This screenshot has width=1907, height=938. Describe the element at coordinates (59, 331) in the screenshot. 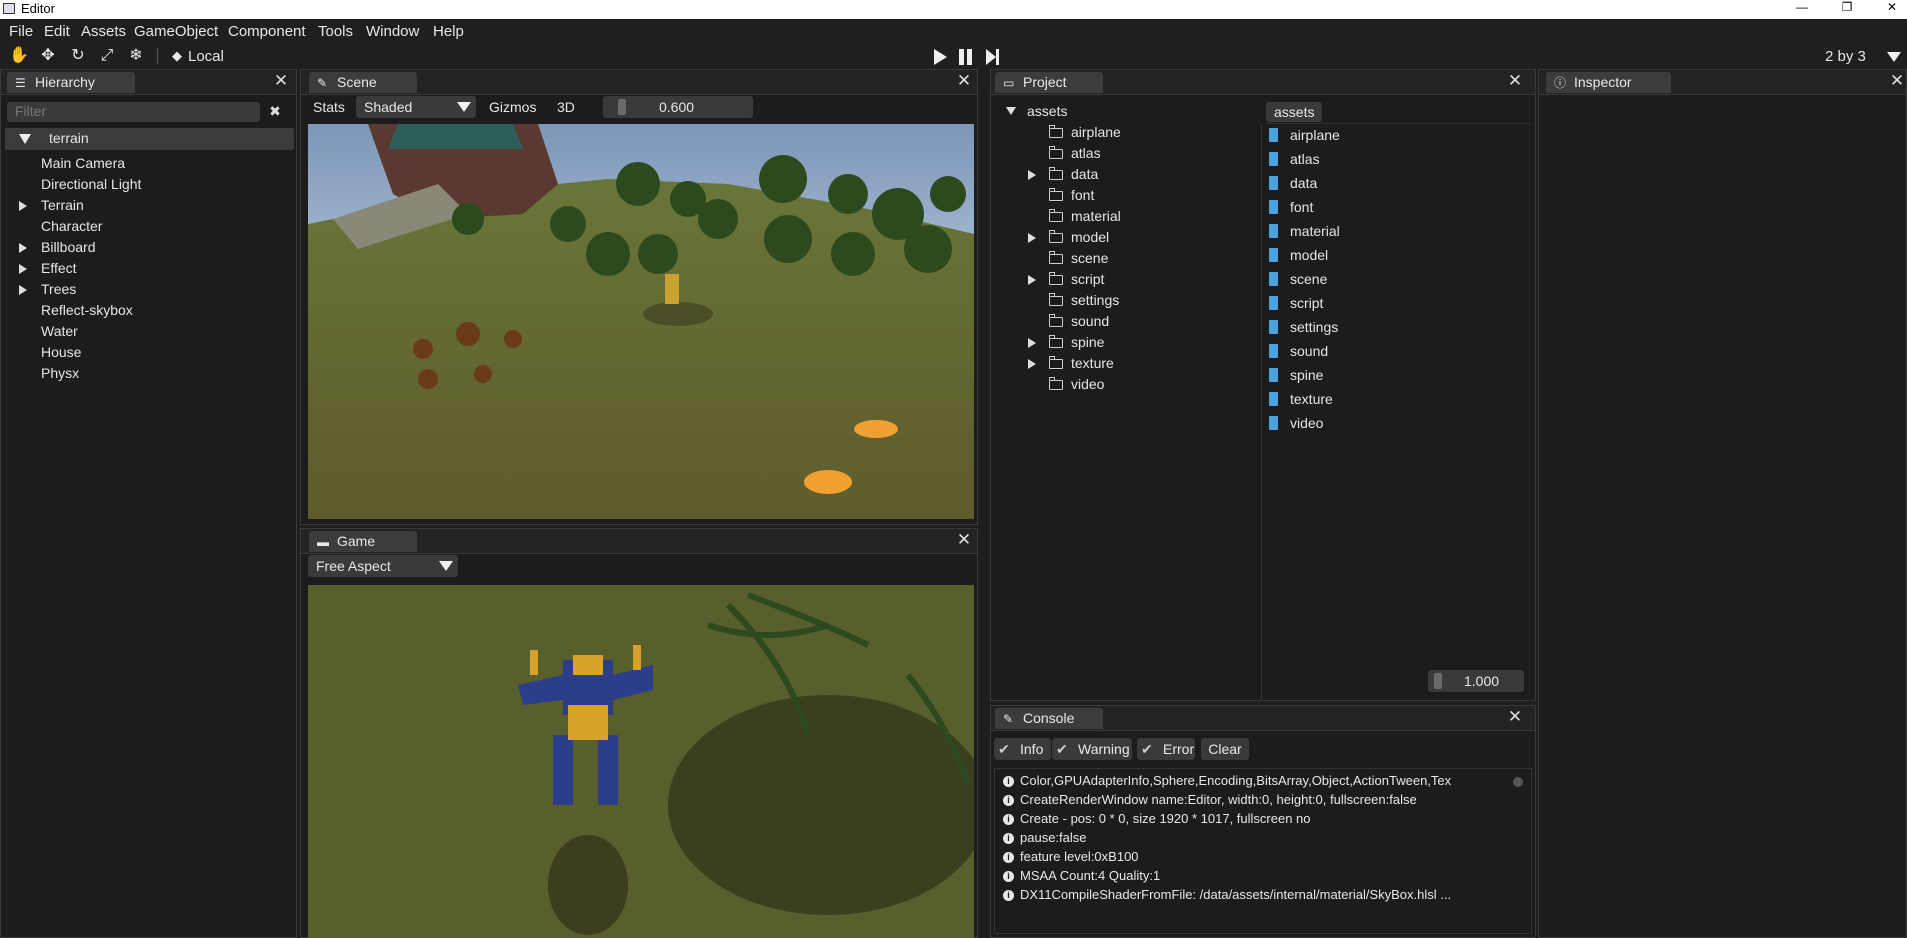

I see `tree-item: Water` at that location.